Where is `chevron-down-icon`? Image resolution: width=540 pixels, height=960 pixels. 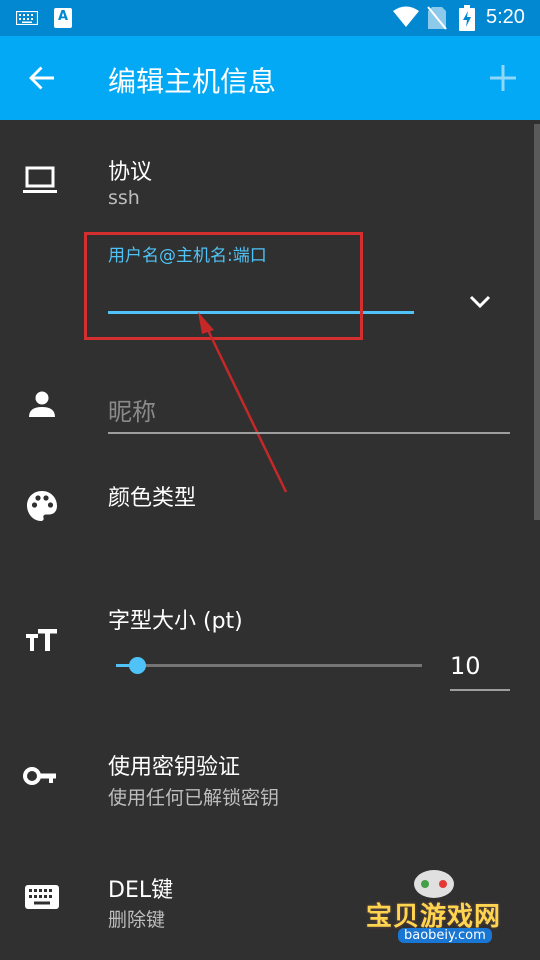 chevron-down-icon is located at coordinates (480, 302).